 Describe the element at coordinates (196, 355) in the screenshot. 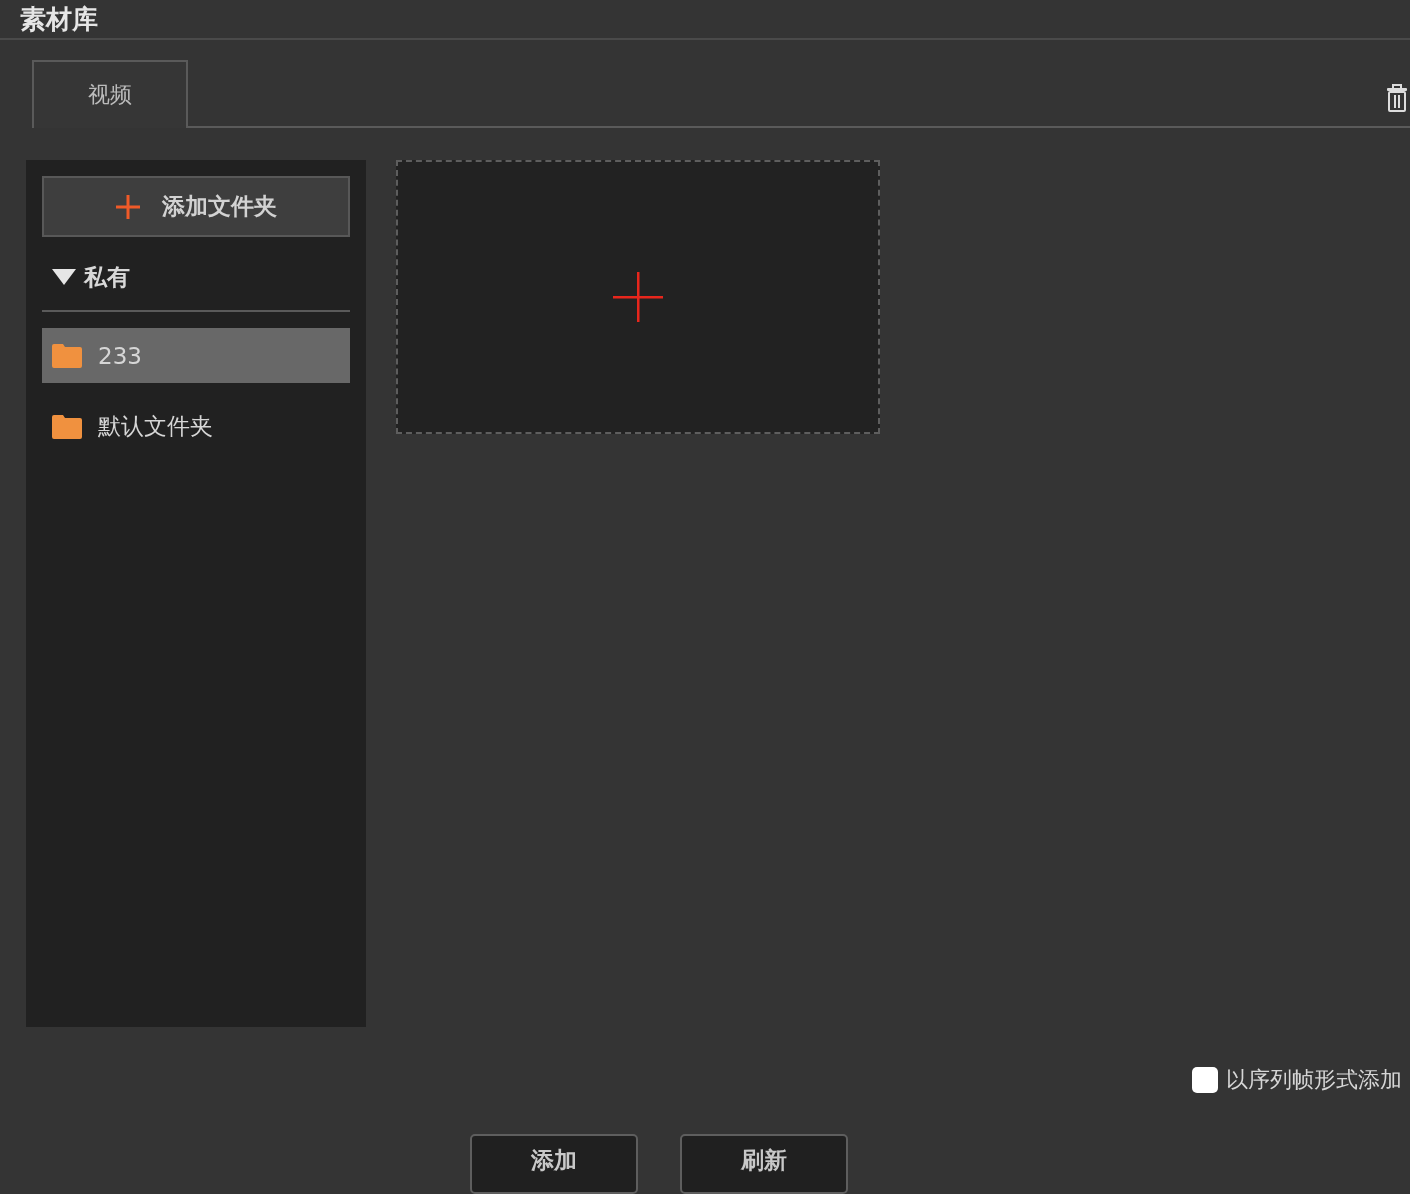

I see `folder-item: 233` at that location.